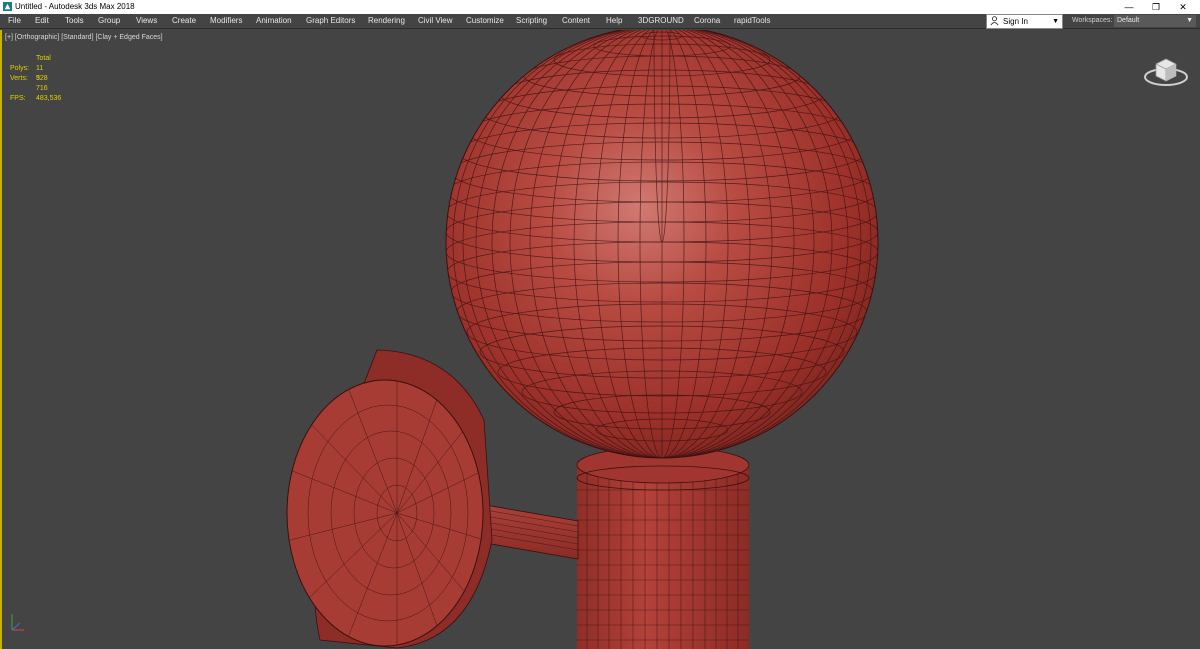 This screenshot has width=1200, height=649. Describe the element at coordinates (7, 6) in the screenshot. I see `3dsmax-app-icon` at that location.